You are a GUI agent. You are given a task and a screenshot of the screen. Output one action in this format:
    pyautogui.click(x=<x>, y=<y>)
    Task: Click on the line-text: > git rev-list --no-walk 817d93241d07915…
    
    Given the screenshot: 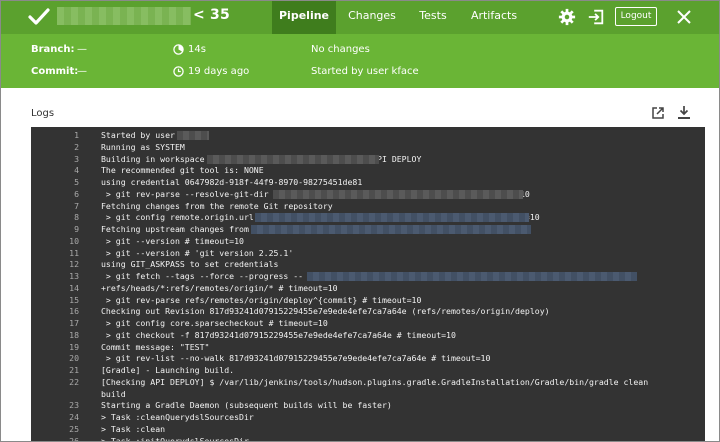 What is the action you would take?
    pyautogui.click(x=296, y=358)
    